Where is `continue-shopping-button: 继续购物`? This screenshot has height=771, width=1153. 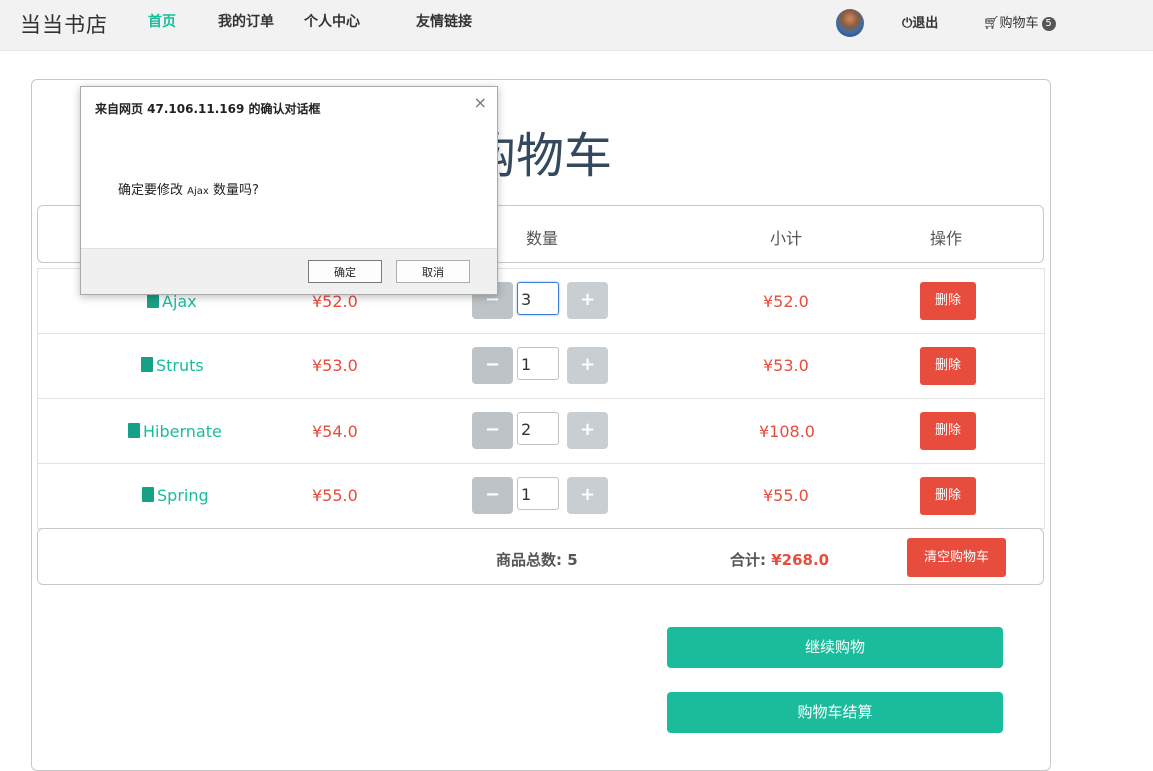 continue-shopping-button: 继续购物 is located at coordinates (835, 647).